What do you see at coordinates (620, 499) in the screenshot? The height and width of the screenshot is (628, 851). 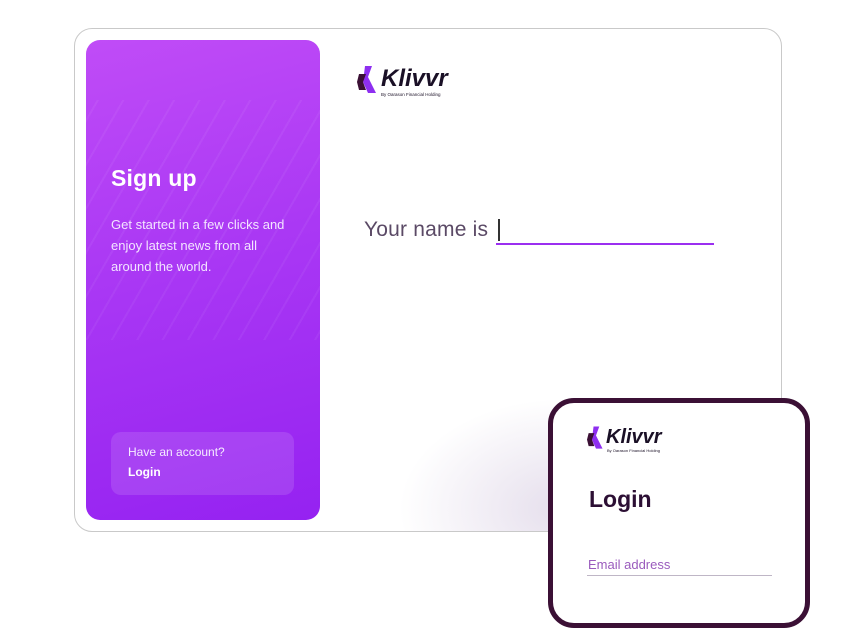 I see `login-title: Login` at bounding box center [620, 499].